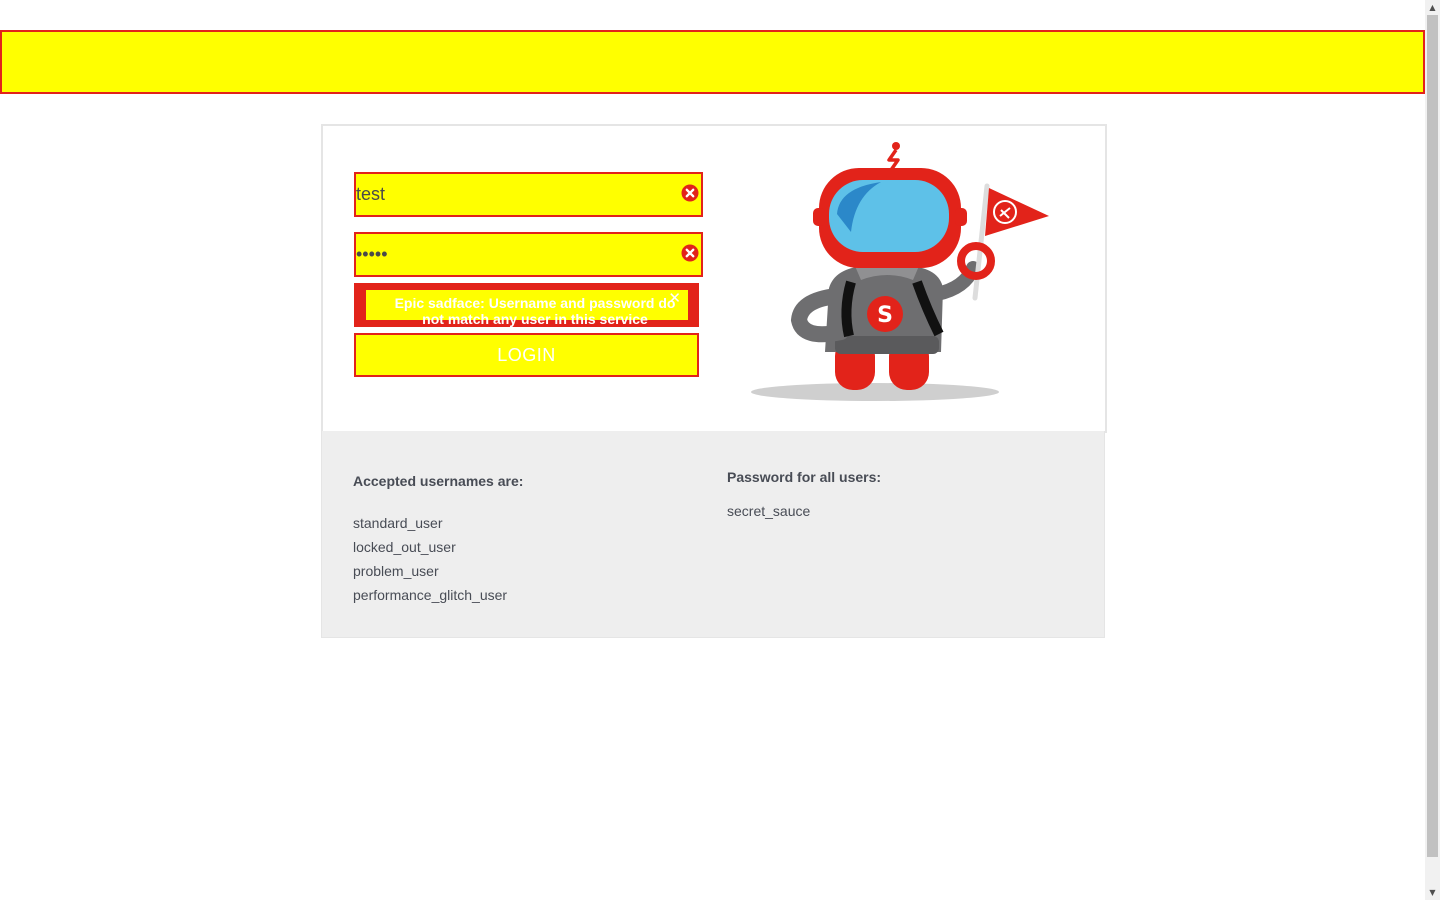  What do you see at coordinates (1432, 7) in the screenshot?
I see `scroll-up-icon: ▲` at bounding box center [1432, 7].